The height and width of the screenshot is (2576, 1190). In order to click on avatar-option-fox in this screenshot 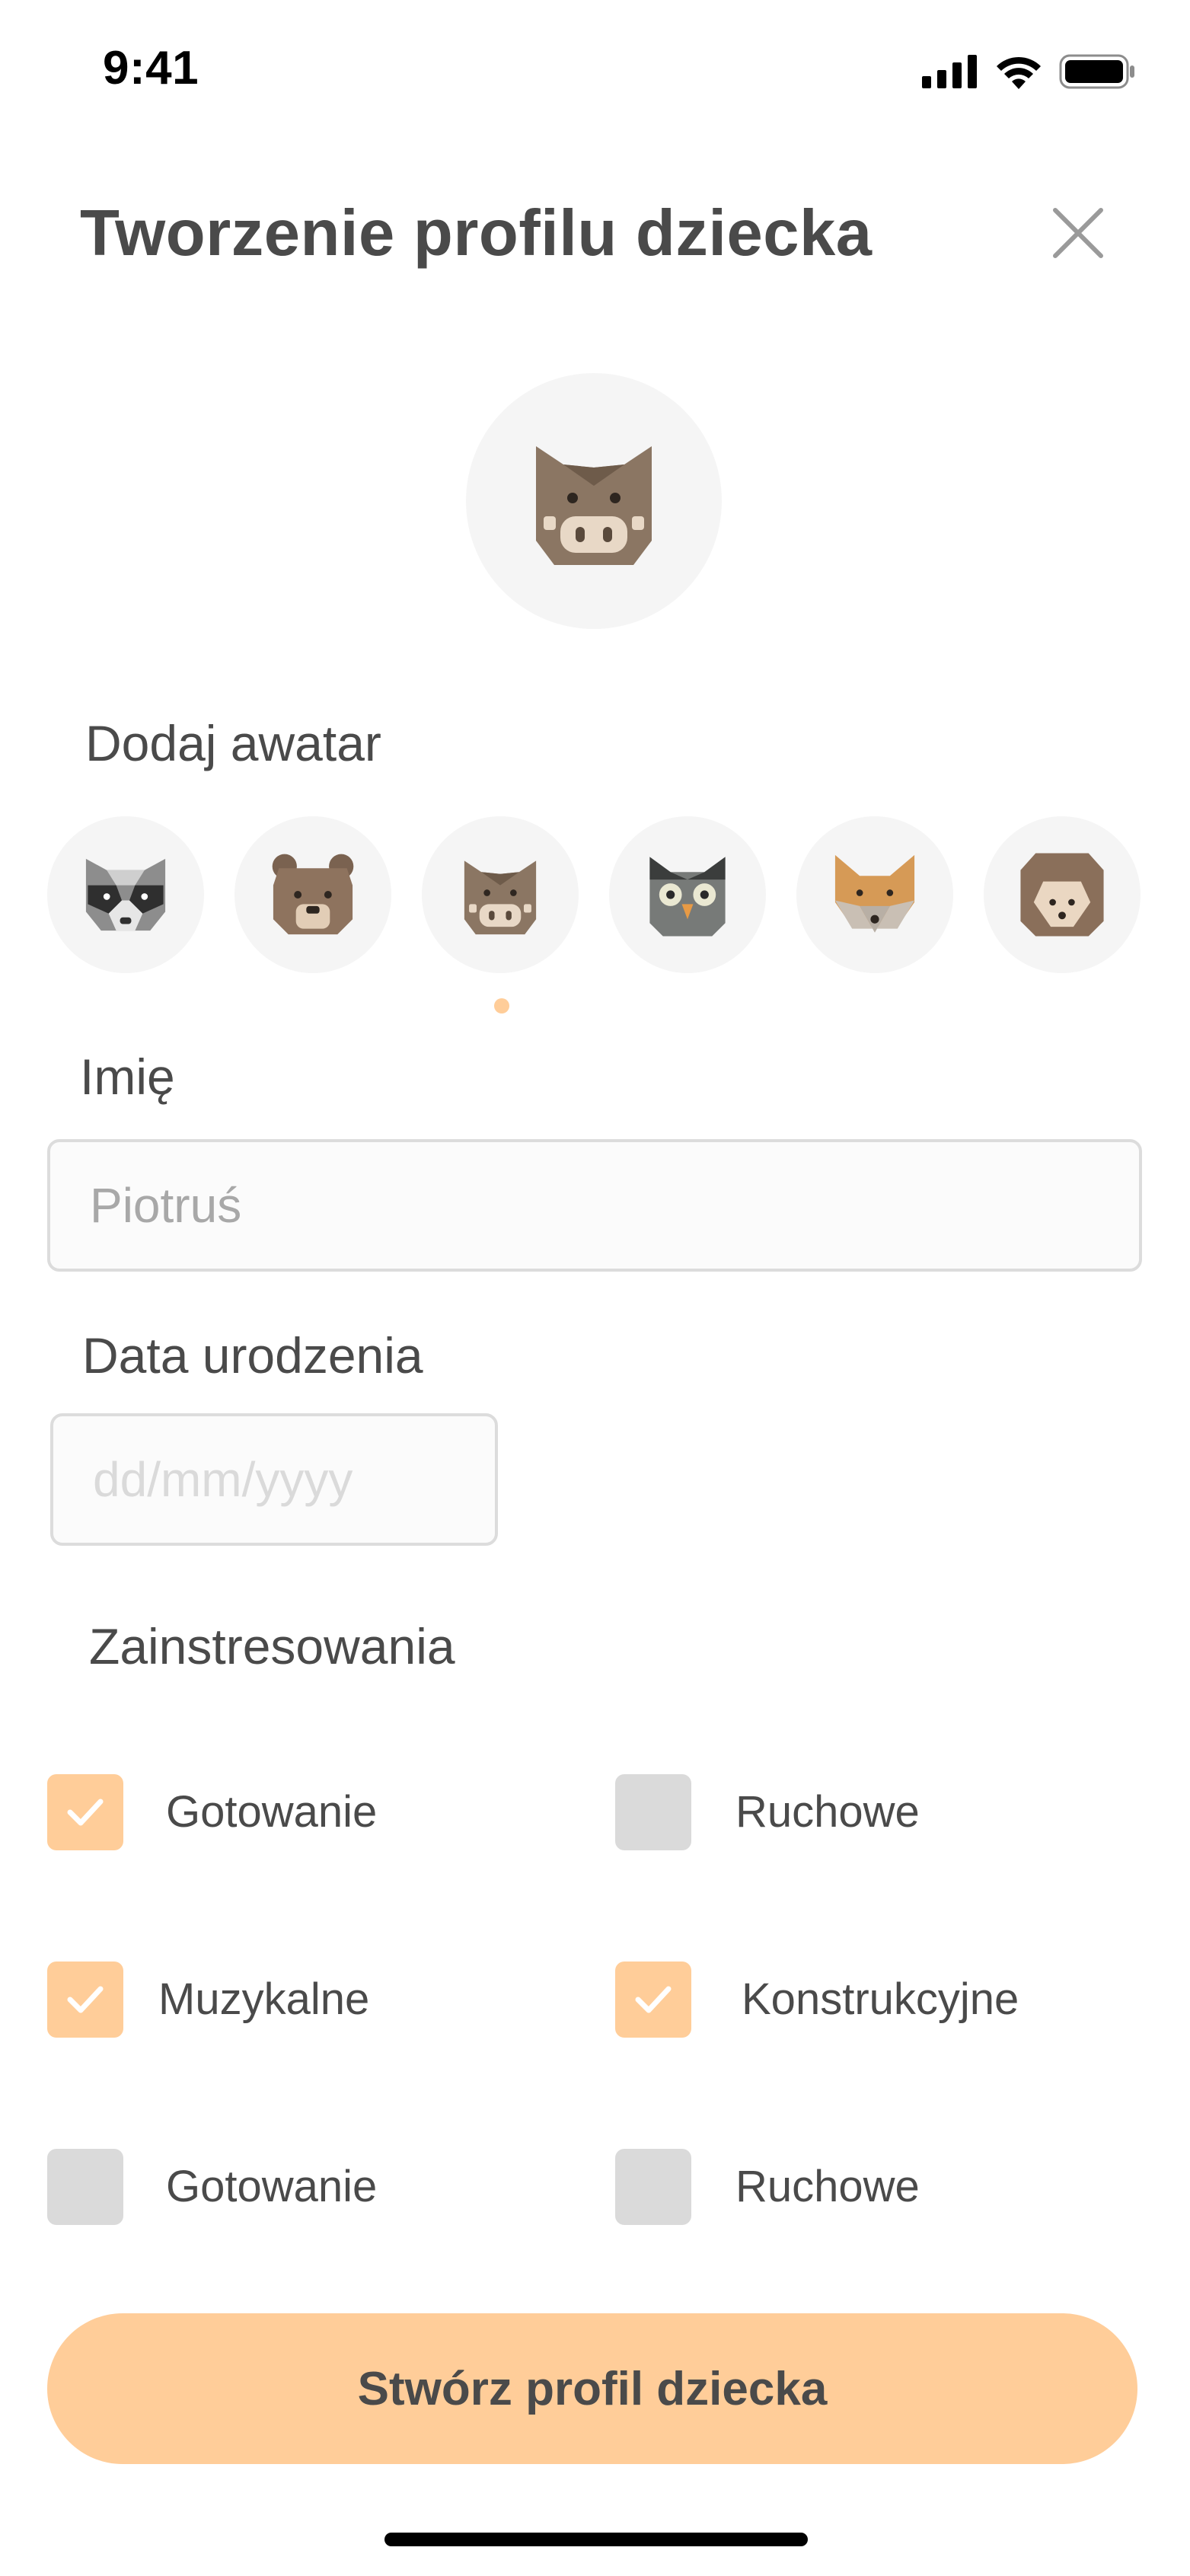, I will do `click(874, 894)`.